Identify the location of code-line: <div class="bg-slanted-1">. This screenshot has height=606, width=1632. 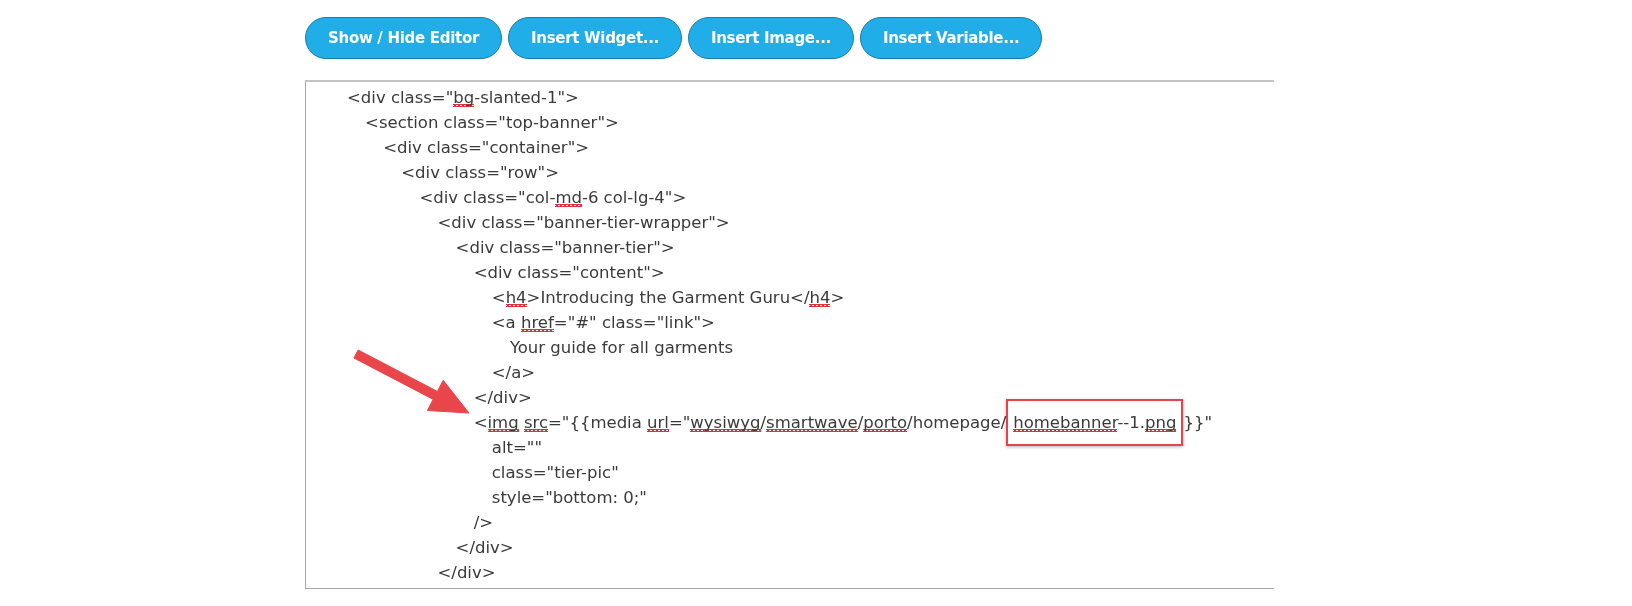
(463, 97).